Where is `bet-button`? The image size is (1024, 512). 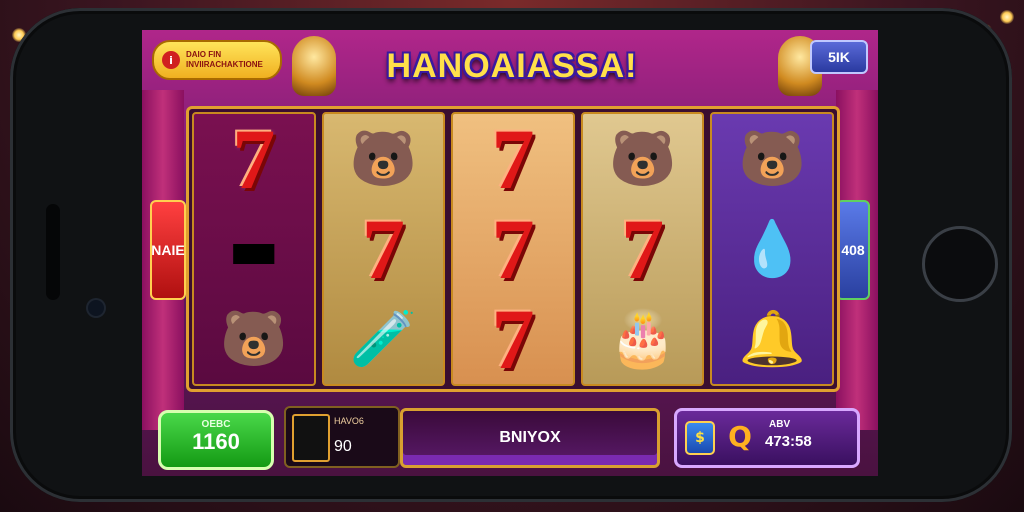 bet-button is located at coordinates (311, 438).